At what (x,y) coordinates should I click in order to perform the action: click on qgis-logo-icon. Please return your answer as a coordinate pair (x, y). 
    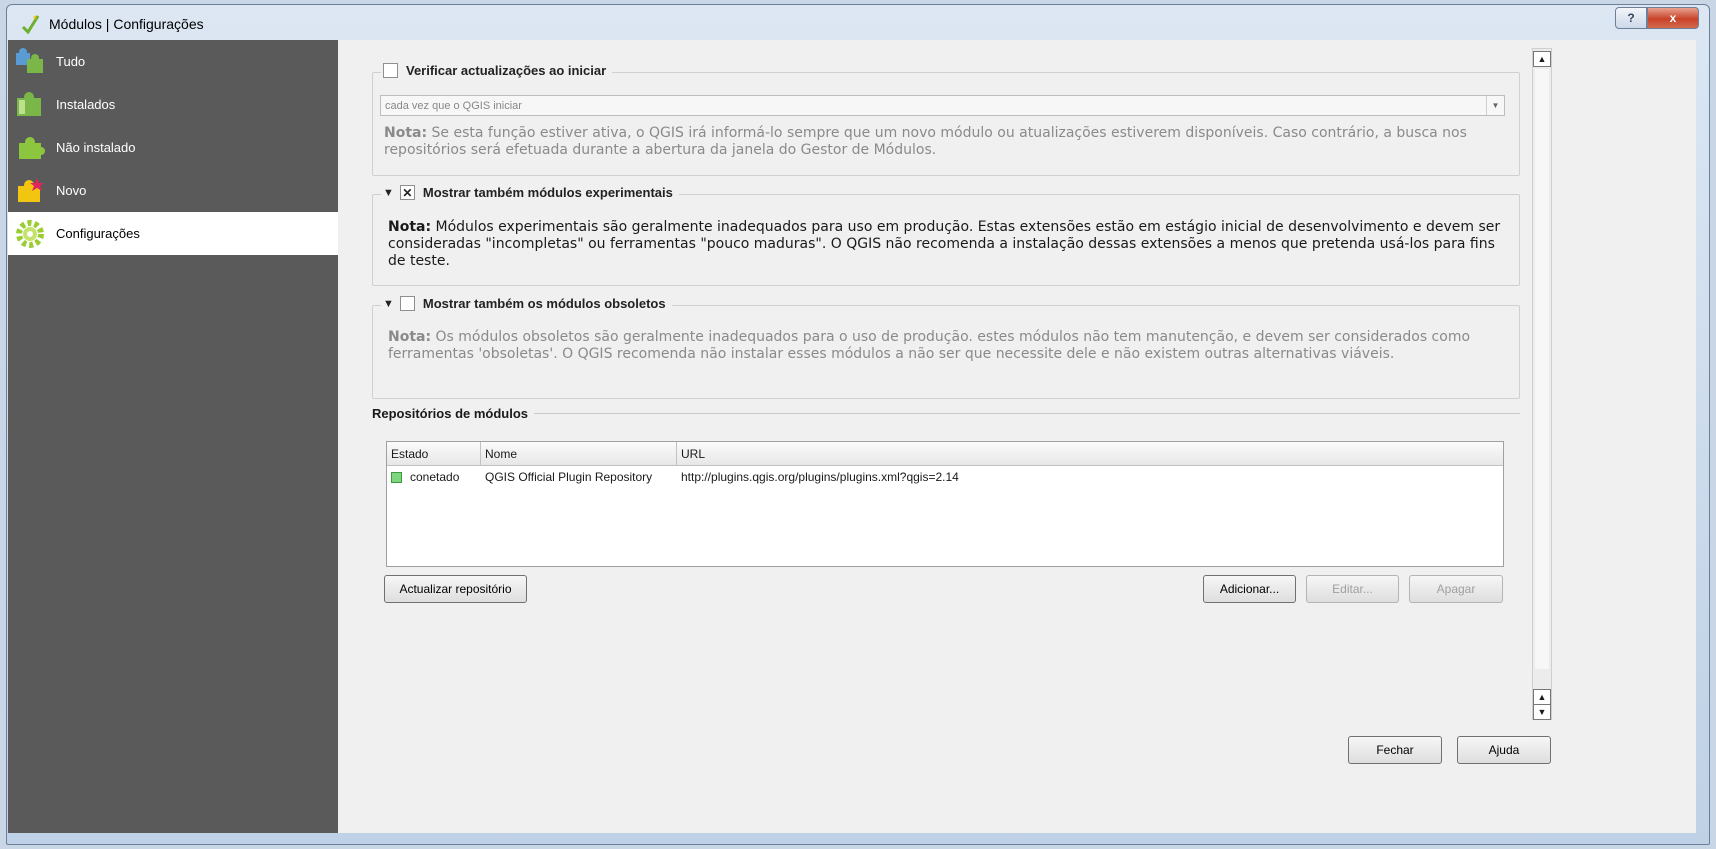
    Looking at the image, I should click on (30, 25).